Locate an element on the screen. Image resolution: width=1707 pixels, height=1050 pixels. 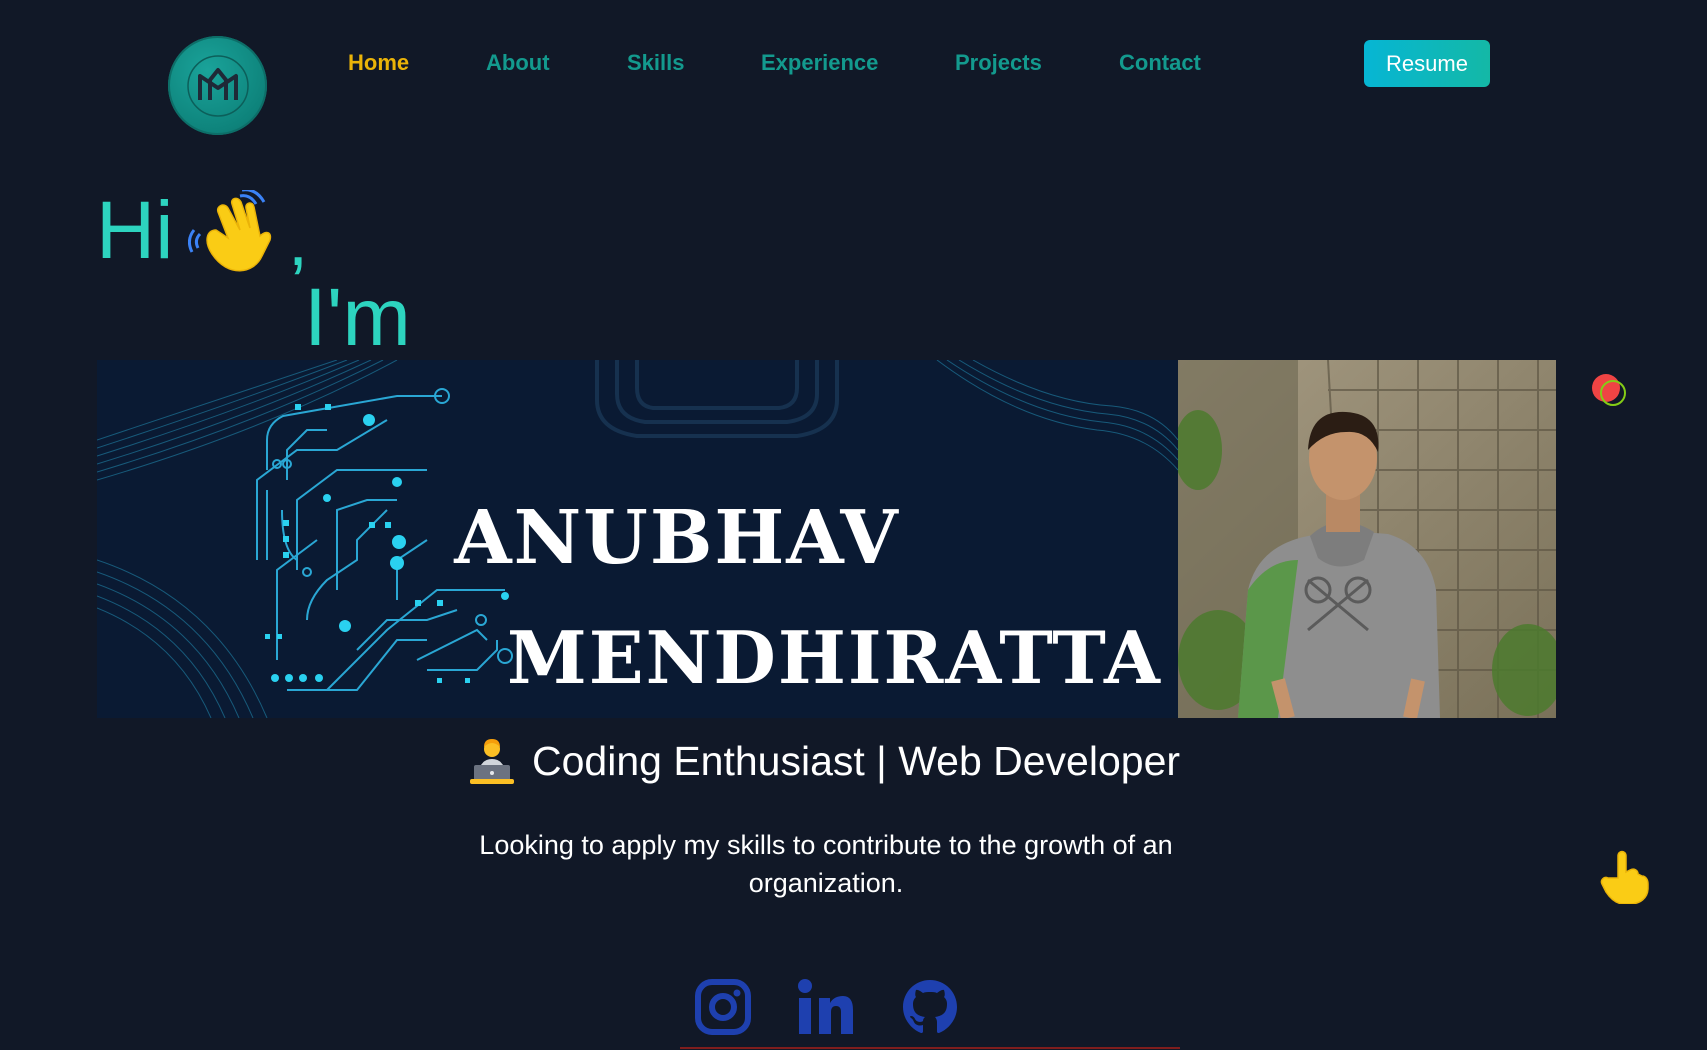
monogram-icon is located at coordinates (217, 85).